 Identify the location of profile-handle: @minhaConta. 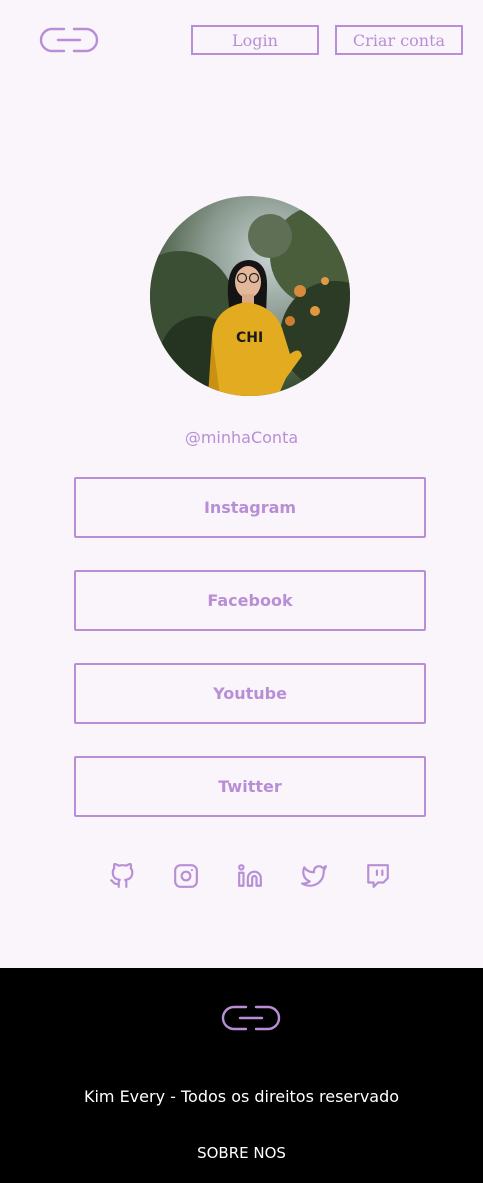
(241, 437).